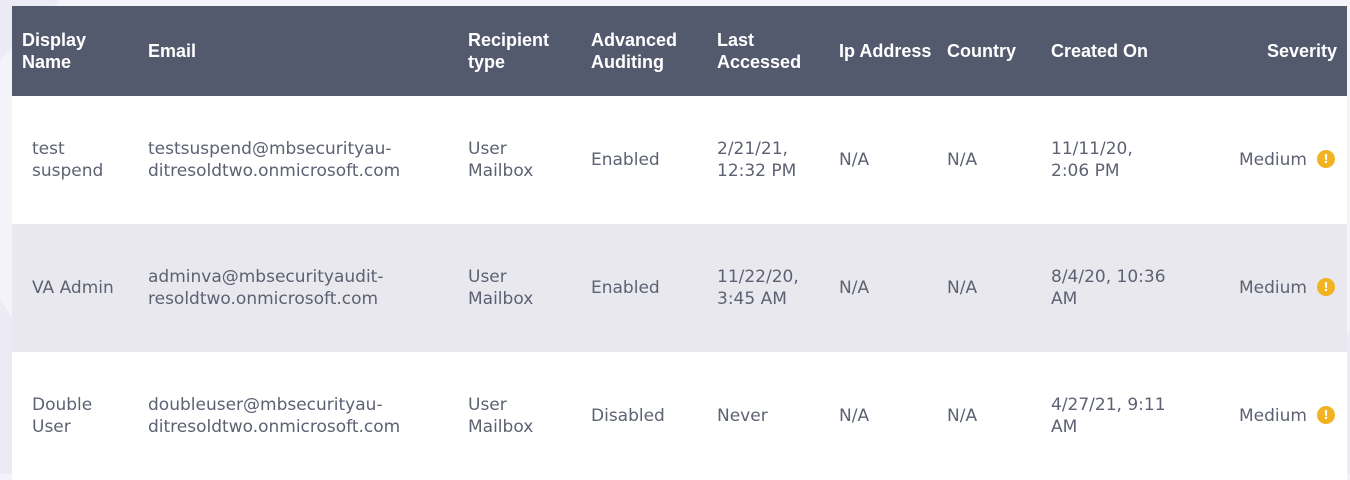  I want to click on cell-display-name: test suspend, so click(68, 160).